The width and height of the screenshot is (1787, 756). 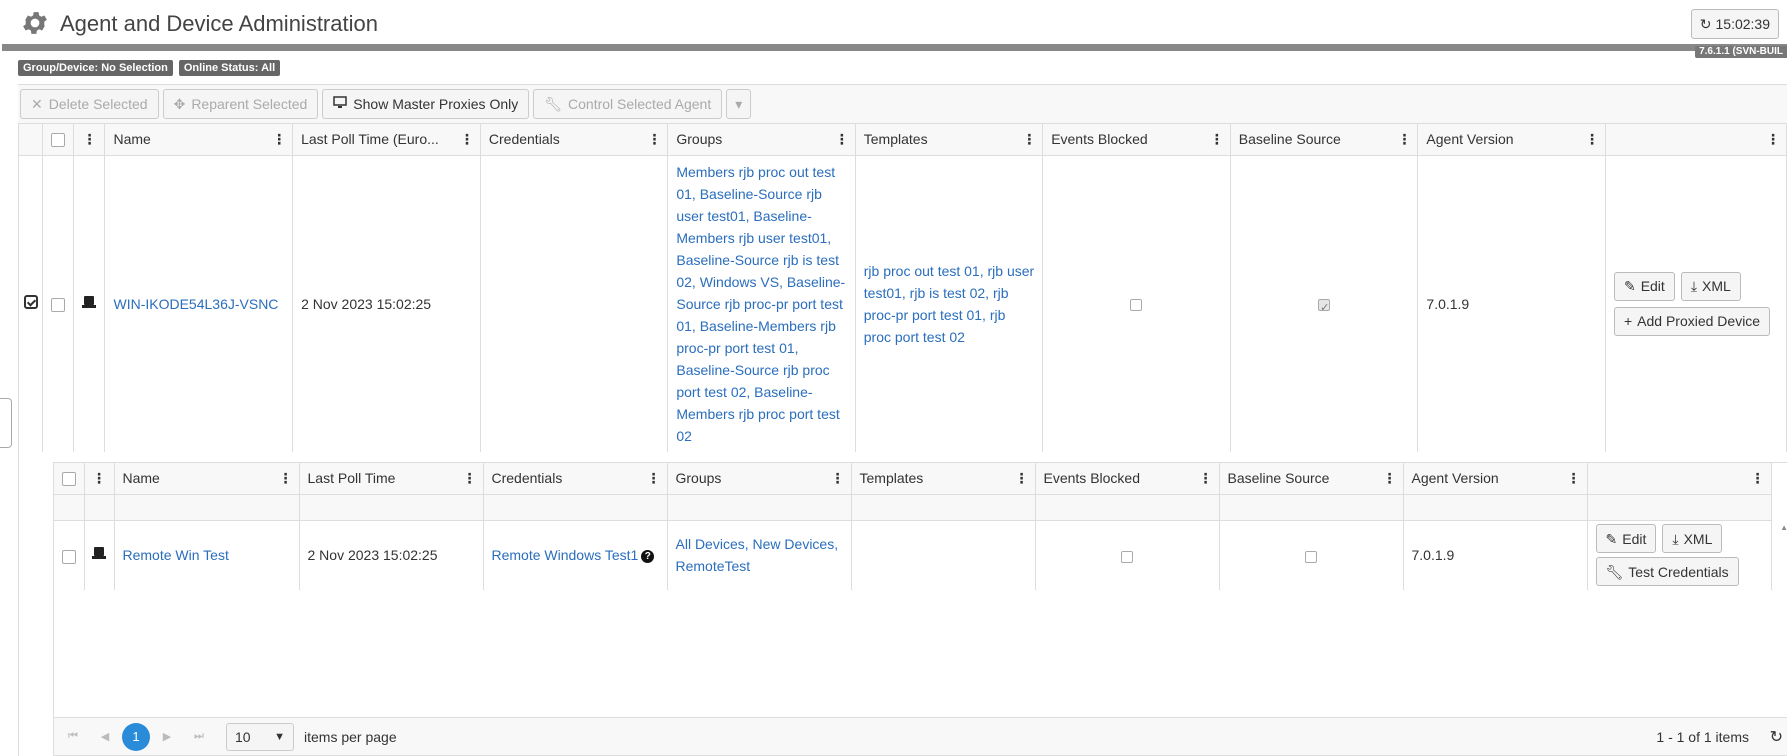 I want to click on actions-cell: ✎ Edit ⤓ XML + Add Proxied Device, so click(x=1696, y=303).